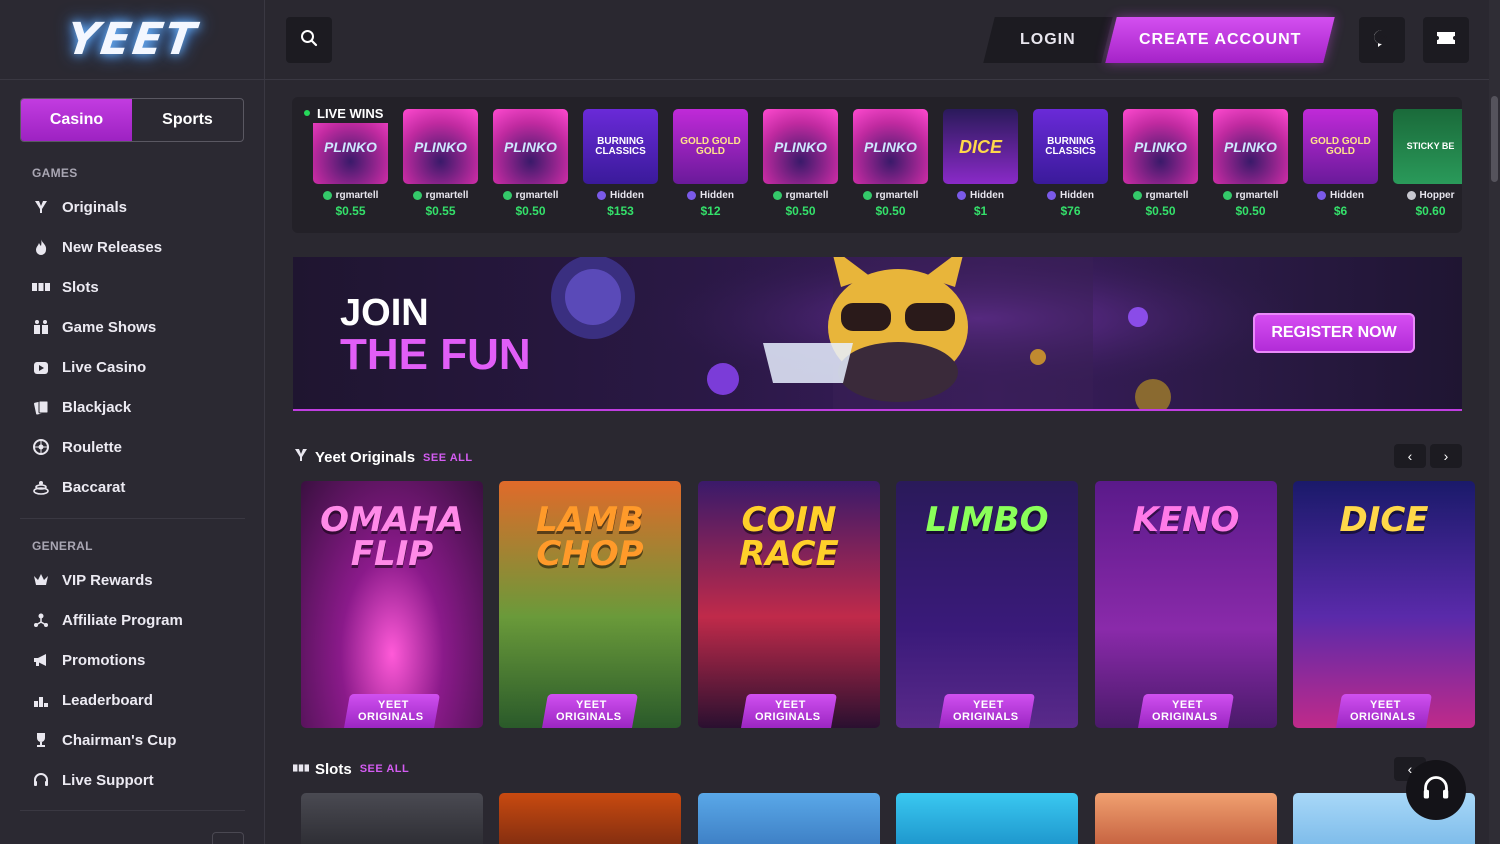 This screenshot has width=1500, height=844. Describe the element at coordinates (132, 780) in the screenshot. I see `sidebar-item-live-support: Live Support` at that location.